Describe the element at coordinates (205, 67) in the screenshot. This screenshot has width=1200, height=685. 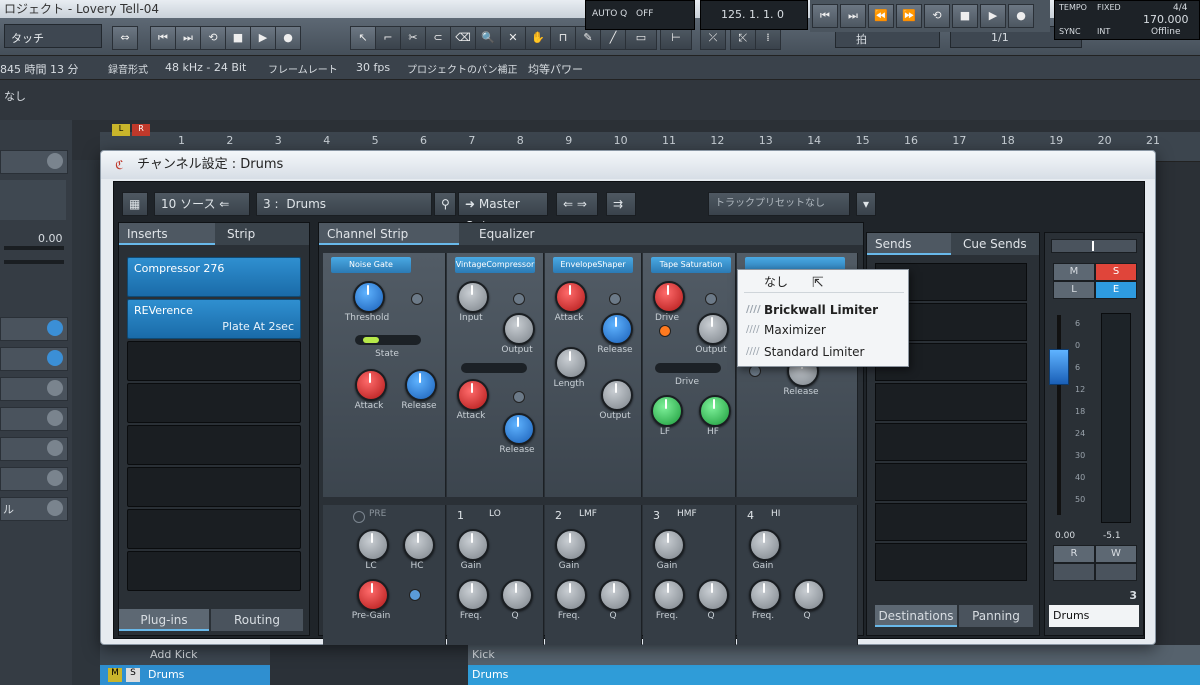
I see `rec-format-value: 48 kHz - 24 Bit` at that location.